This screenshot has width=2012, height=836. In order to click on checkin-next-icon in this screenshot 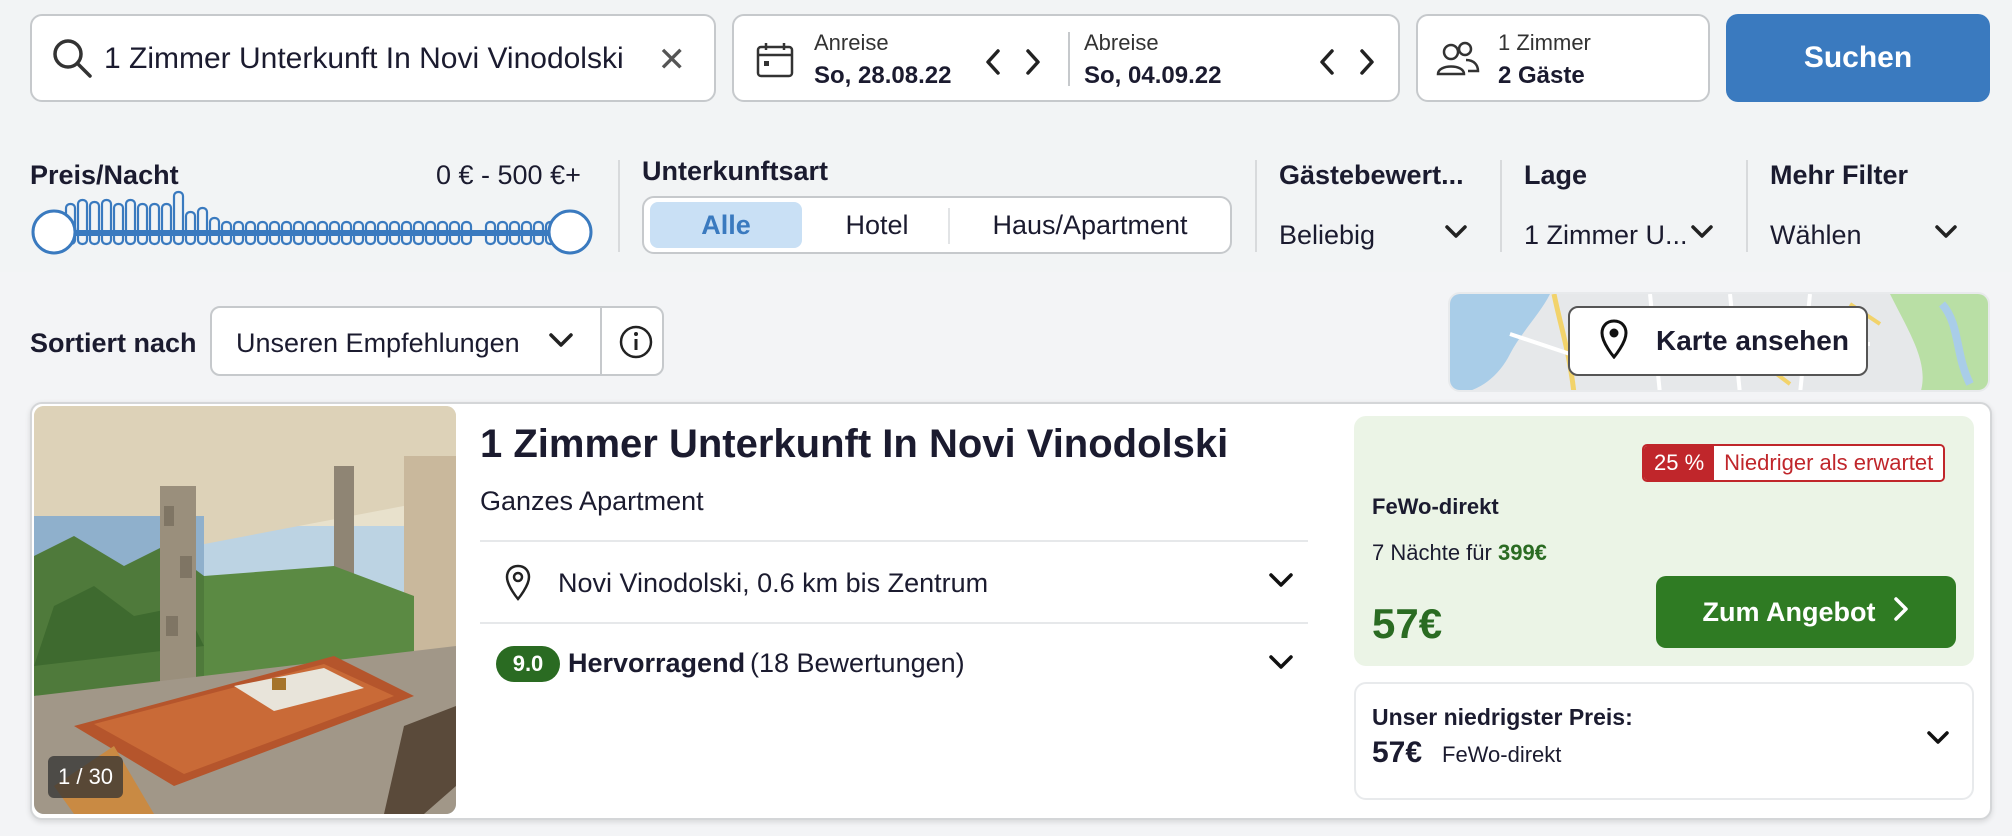, I will do `click(1033, 64)`.